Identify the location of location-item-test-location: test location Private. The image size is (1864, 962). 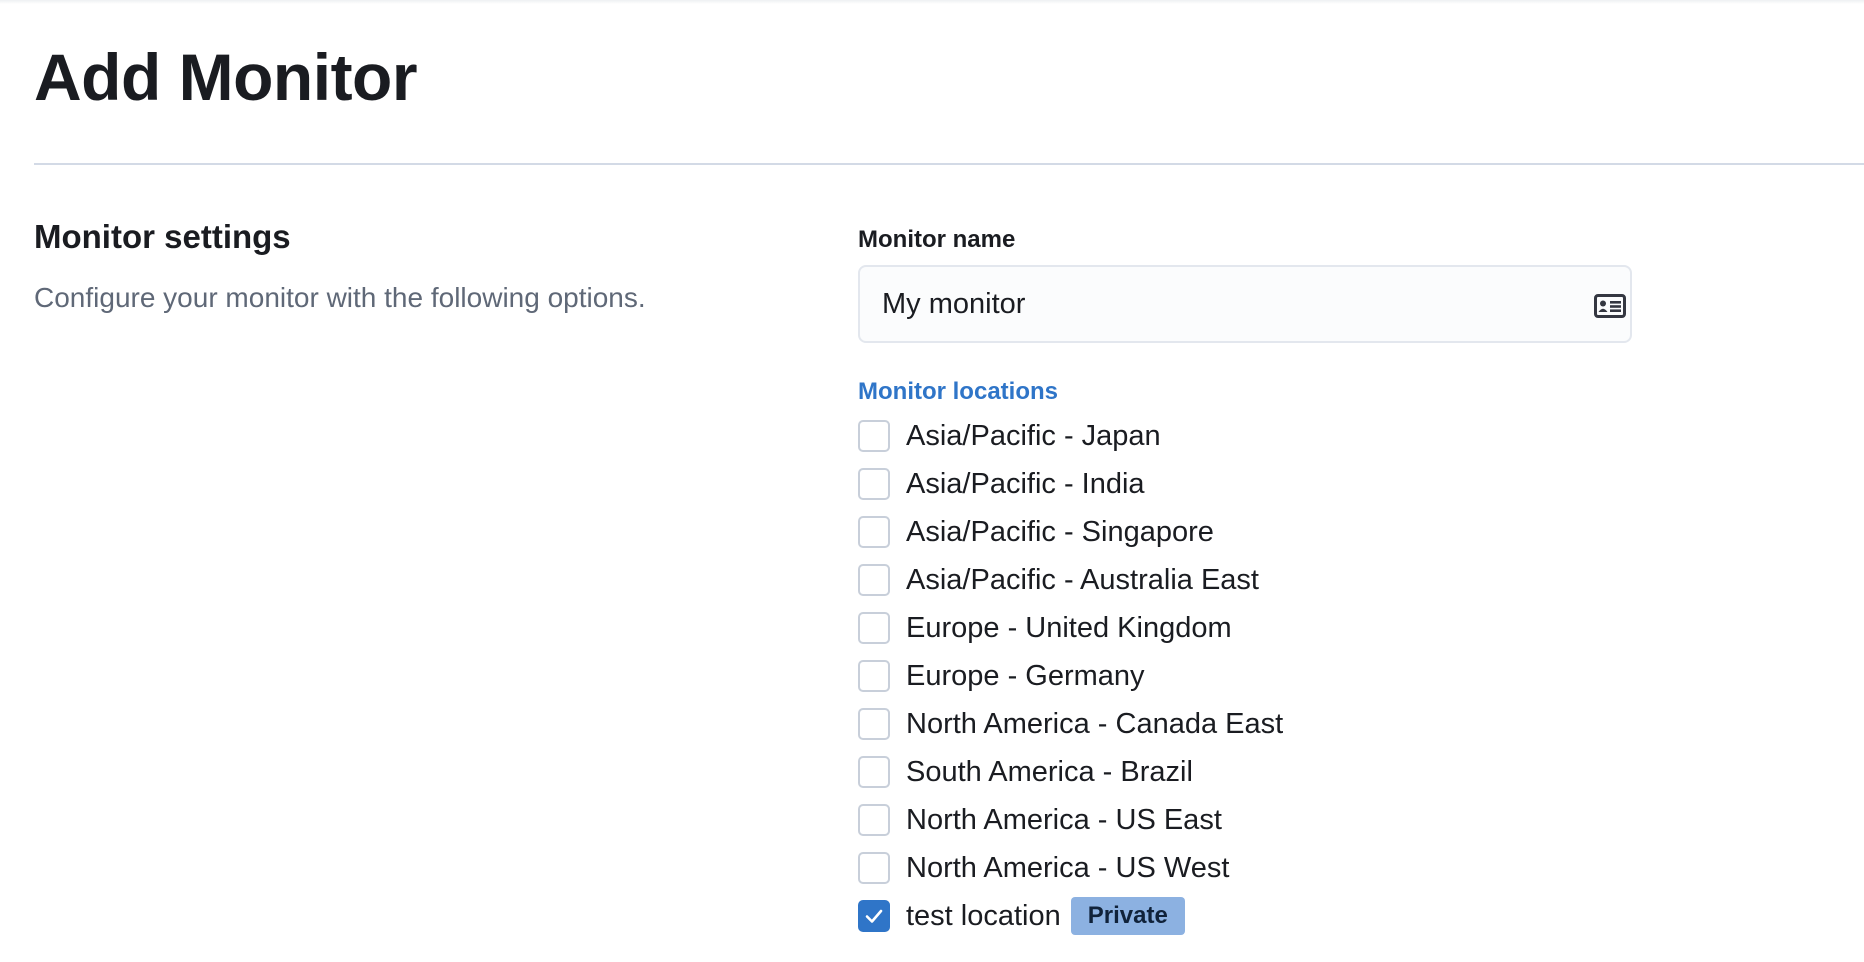
(1070, 916).